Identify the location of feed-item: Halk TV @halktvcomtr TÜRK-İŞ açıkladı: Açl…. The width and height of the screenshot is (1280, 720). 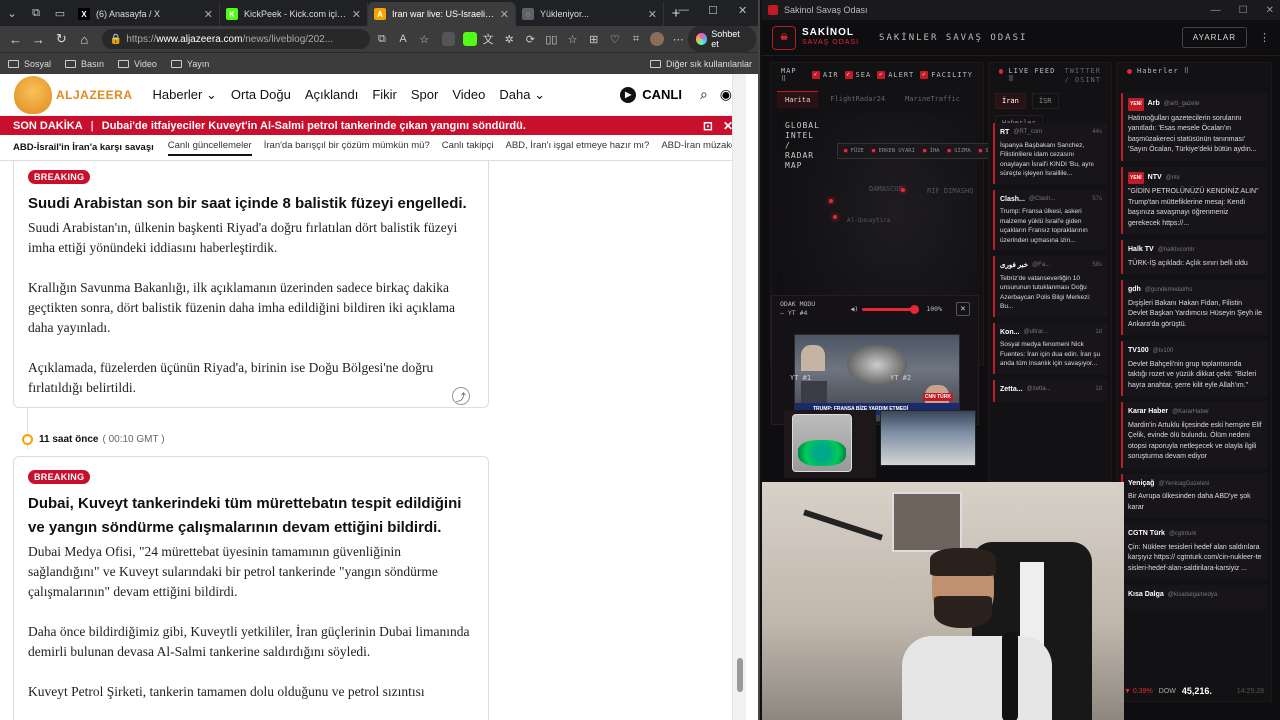
(1194, 257).